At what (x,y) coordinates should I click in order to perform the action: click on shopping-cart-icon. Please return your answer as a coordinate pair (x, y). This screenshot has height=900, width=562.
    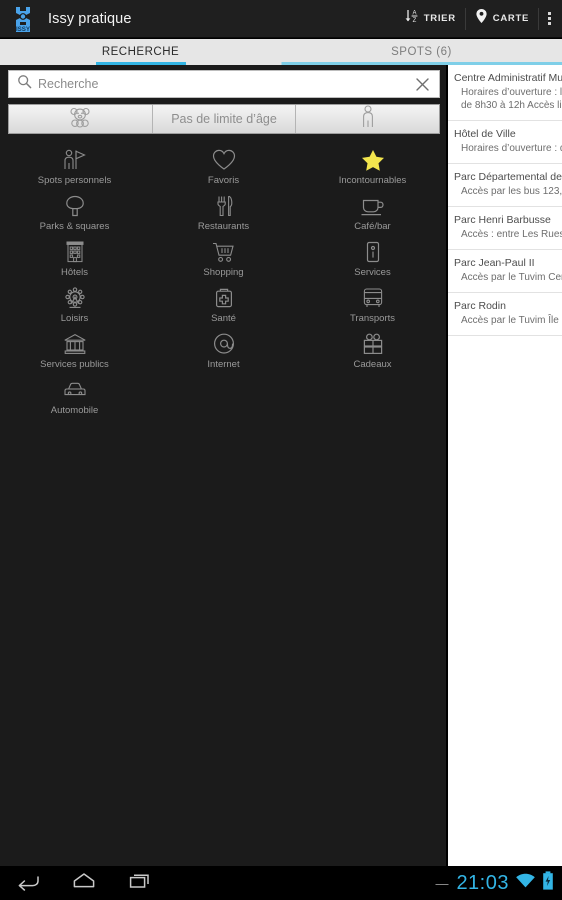
    Looking at the image, I should click on (224, 252).